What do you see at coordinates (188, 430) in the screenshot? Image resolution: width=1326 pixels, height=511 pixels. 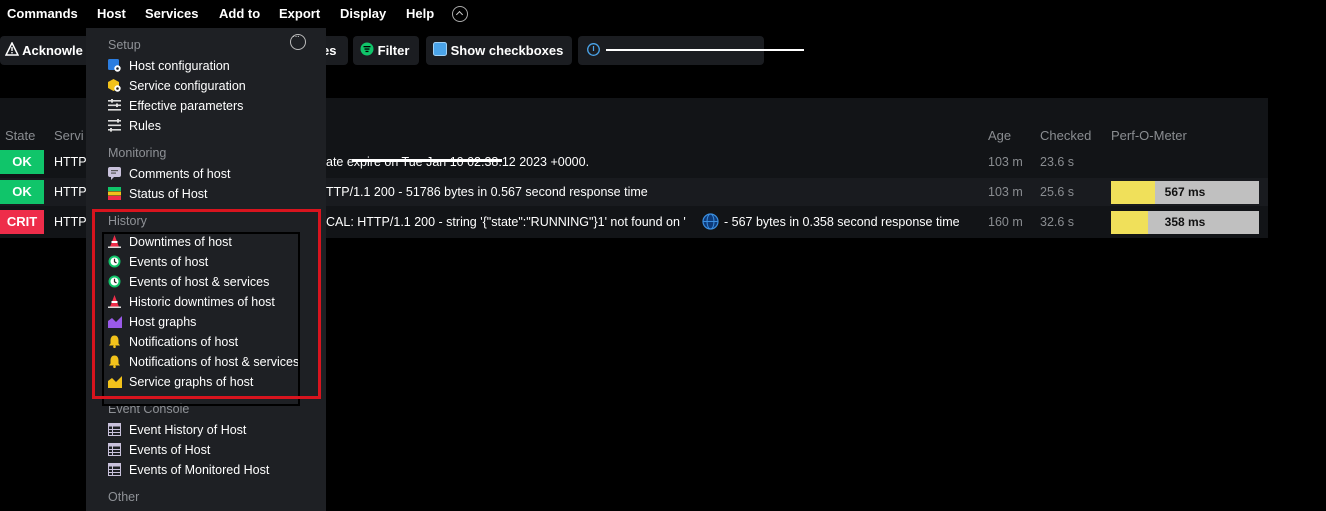 I see `menu-item-label: Event History of Host` at bounding box center [188, 430].